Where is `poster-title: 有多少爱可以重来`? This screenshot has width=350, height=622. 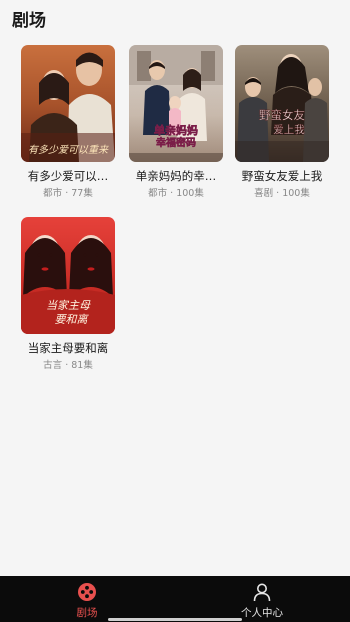
poster-title: 有多少爱可以重来 is located at coordinates (68, 150).